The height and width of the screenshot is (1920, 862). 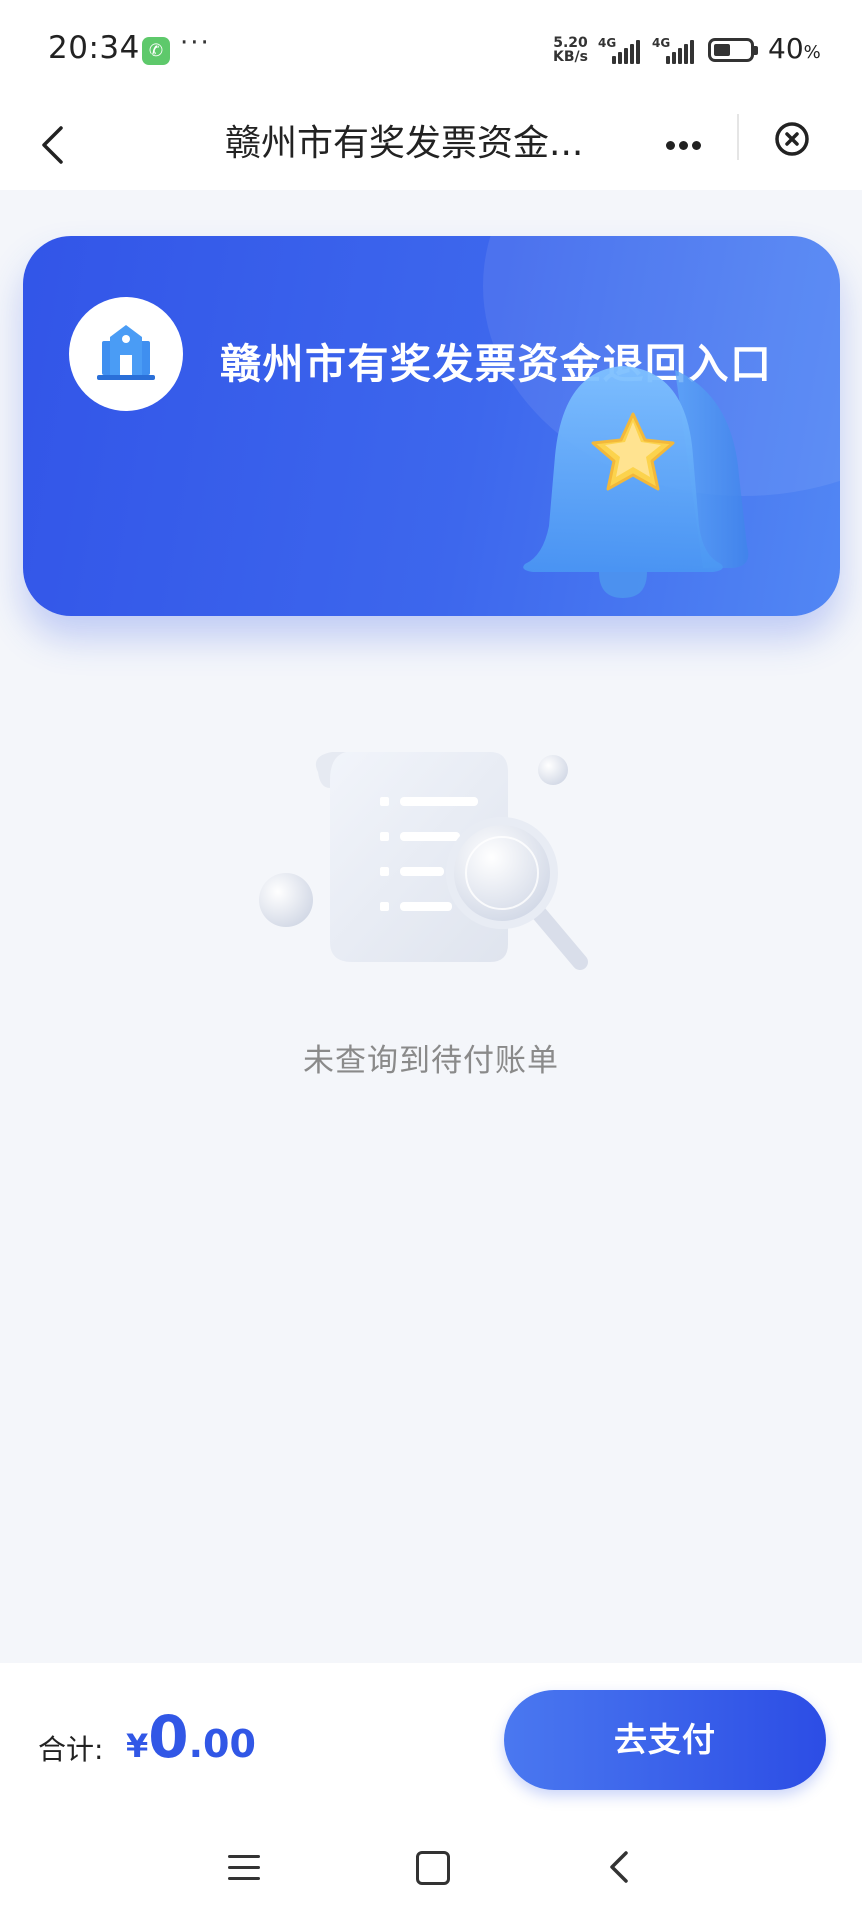 I want to click on checkout-bar: 合计: ¥0.00 去支付, so click(x=431, y=1738).